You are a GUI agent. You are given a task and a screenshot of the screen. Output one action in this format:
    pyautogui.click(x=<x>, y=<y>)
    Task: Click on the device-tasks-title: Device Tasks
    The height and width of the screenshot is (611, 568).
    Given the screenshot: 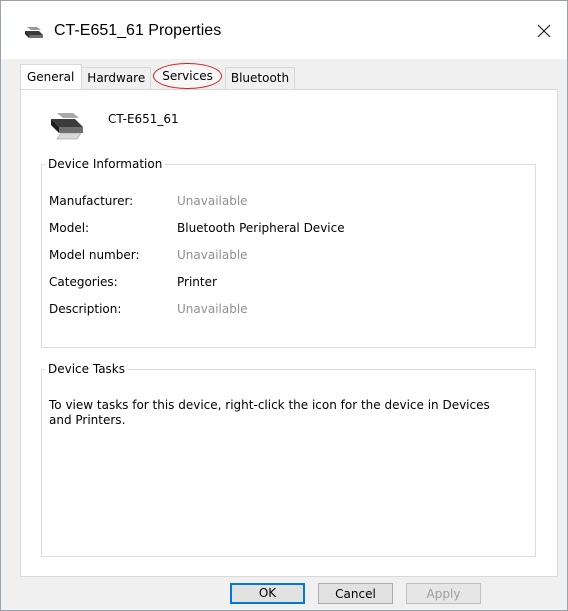 What is the action you would take?
    pyautogui.click(x=87, y=369)
    